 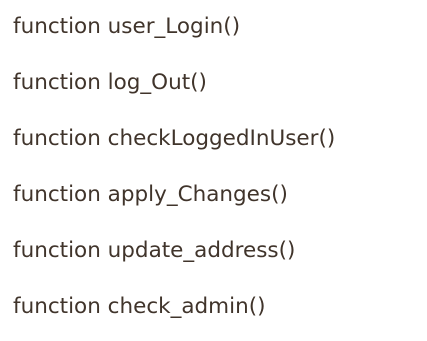 What do you see at coordinates (150, 194) in the screenshot?
I see `function-line: function apply_Changes()` at bounding box center [150, 194].